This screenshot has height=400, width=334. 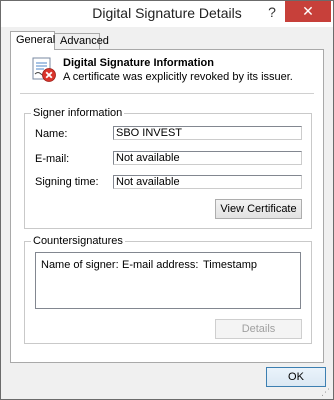 I want to click on tab-advanced: Advanced, so click(x=81, y=41).